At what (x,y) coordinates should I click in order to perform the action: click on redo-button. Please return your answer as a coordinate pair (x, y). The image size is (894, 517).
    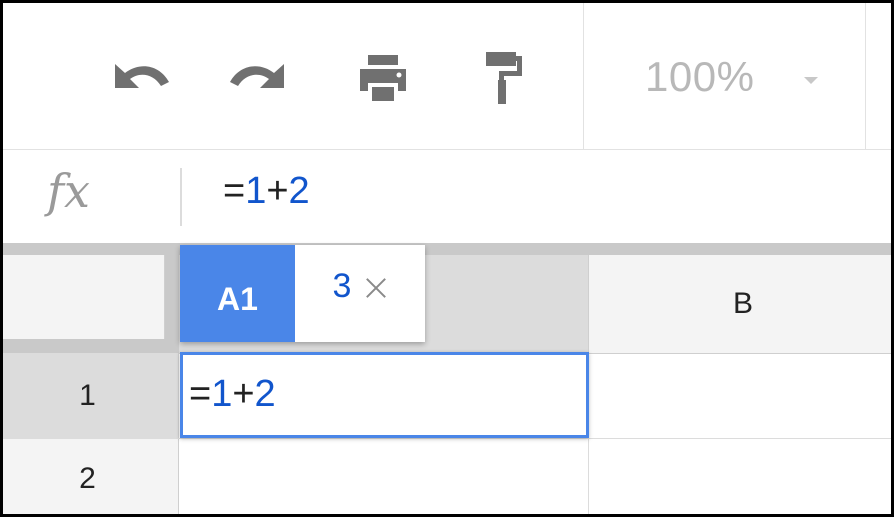
    Looking at the image, I should click on (261, 78).